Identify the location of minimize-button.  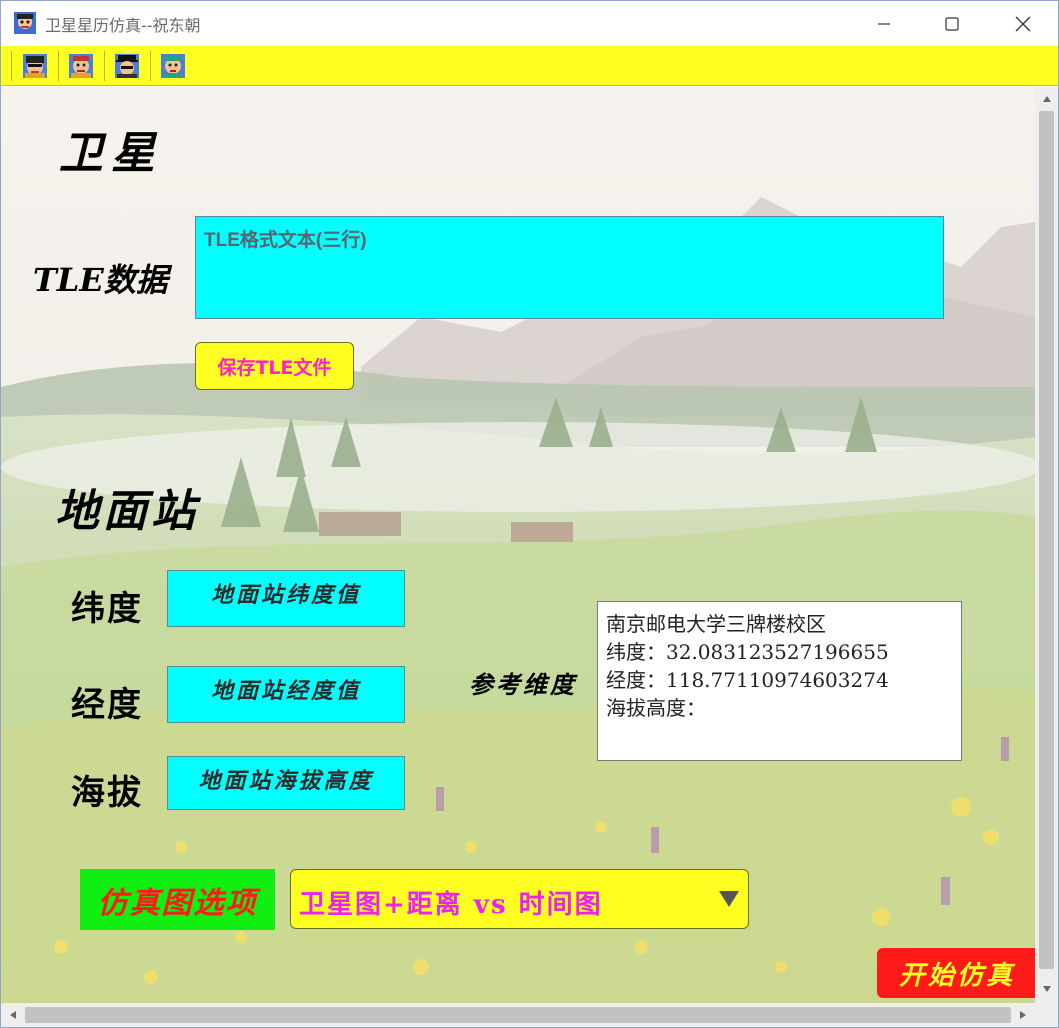
(884, 23).